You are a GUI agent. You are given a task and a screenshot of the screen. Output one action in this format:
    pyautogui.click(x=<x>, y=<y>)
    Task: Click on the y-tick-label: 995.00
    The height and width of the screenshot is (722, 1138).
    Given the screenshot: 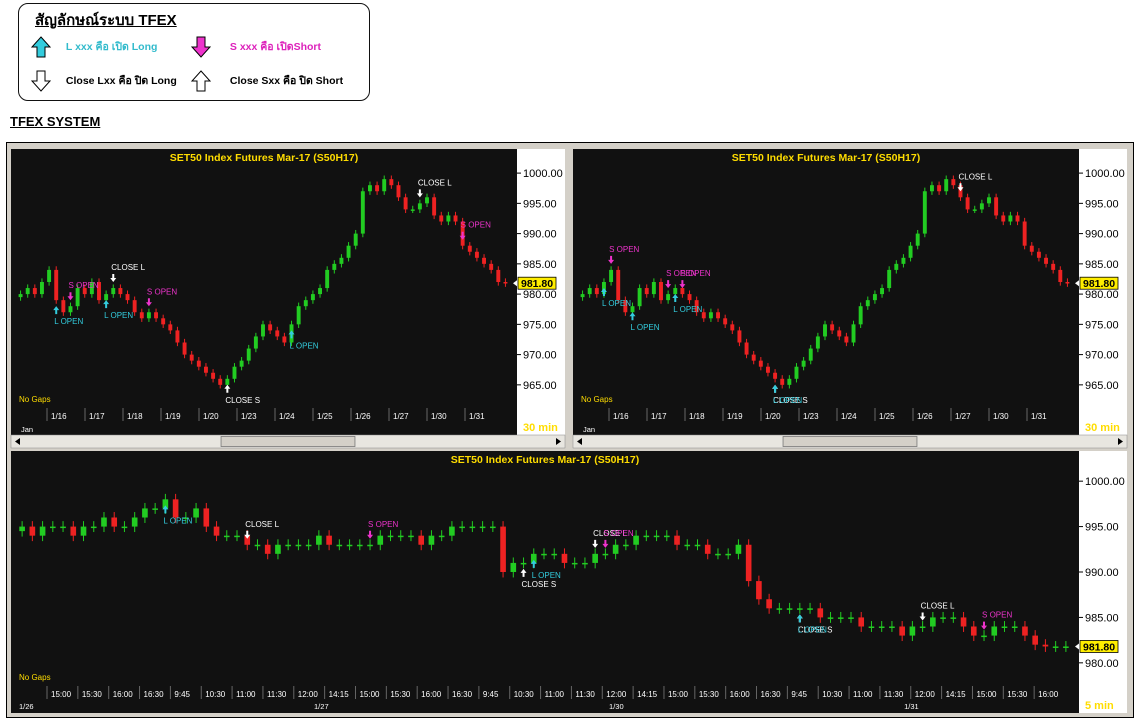 What is the action you would take?
    pyautogui.click(x=540, y=204)
    